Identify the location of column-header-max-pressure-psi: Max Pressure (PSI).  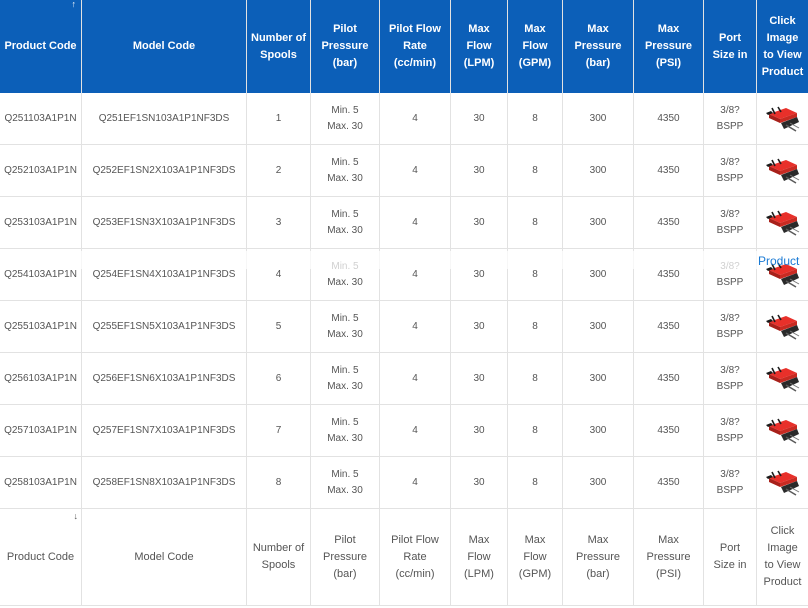
(669, 46).